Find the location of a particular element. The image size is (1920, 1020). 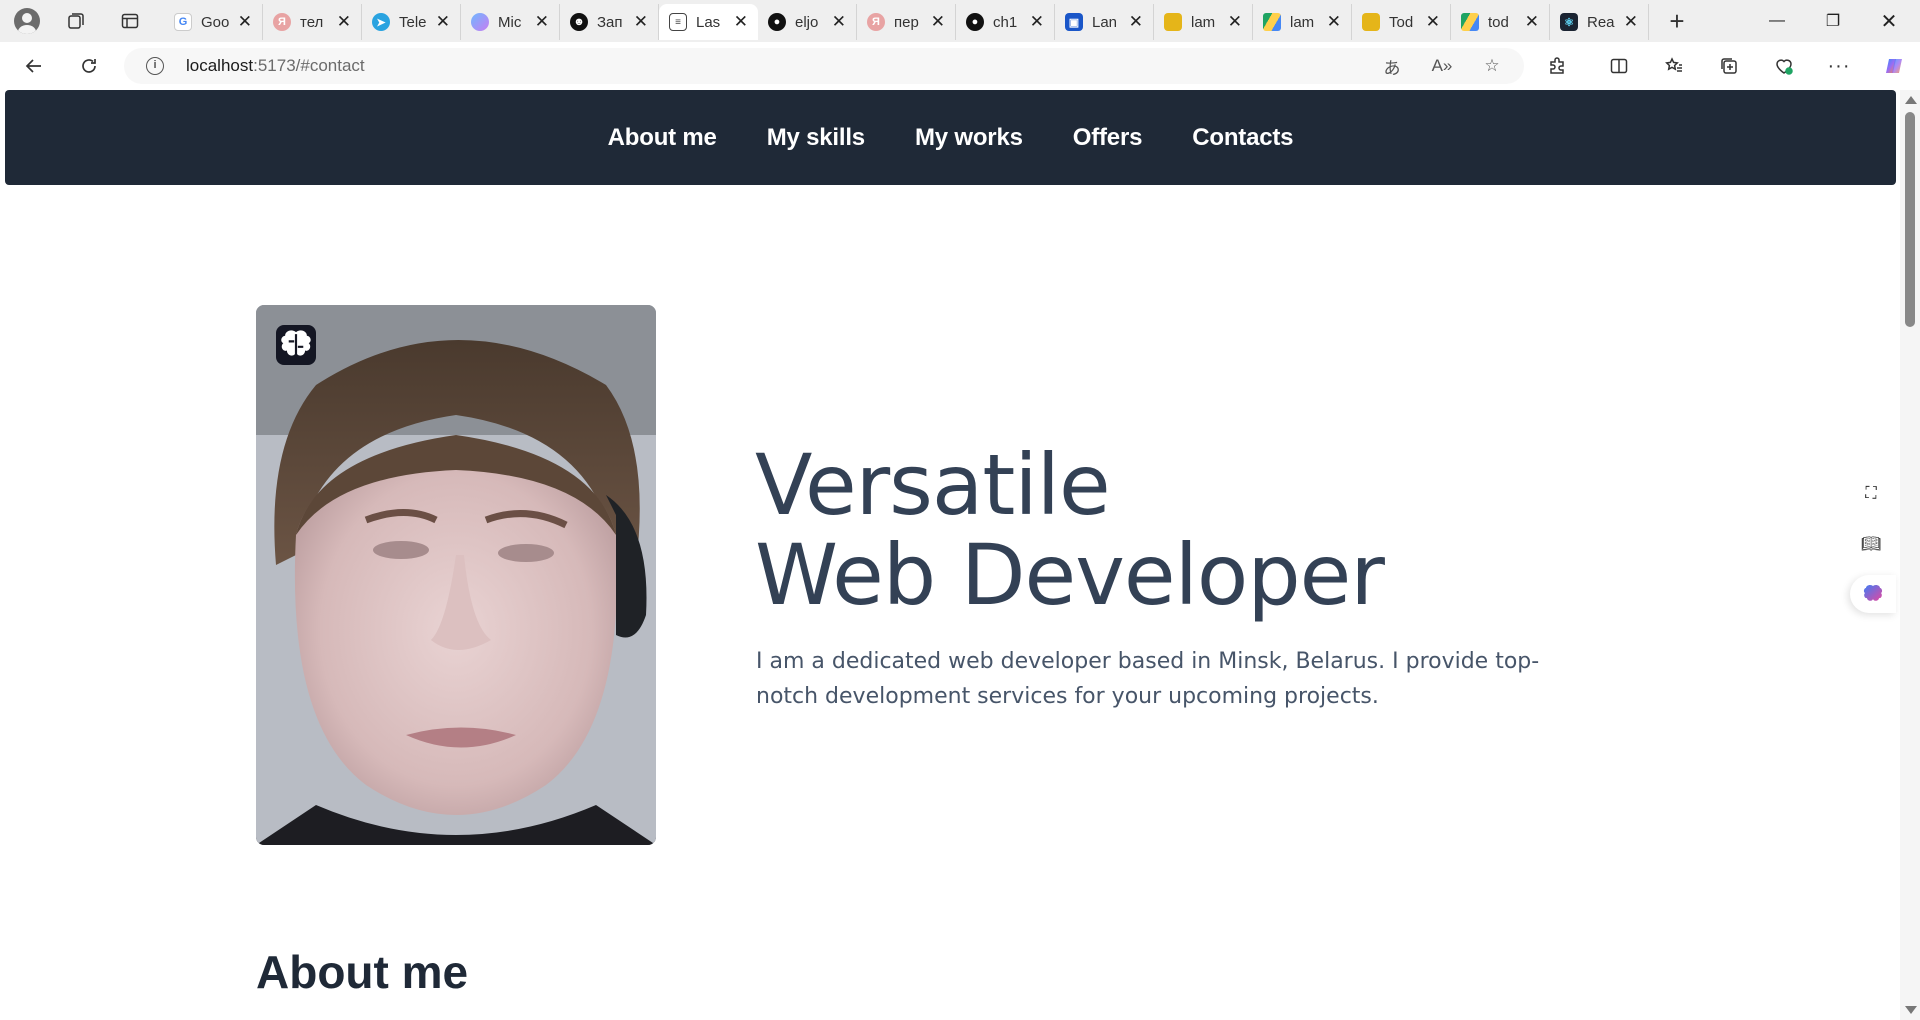

favorite-star-icon: ☆ is located at coordinates (1492, 66).